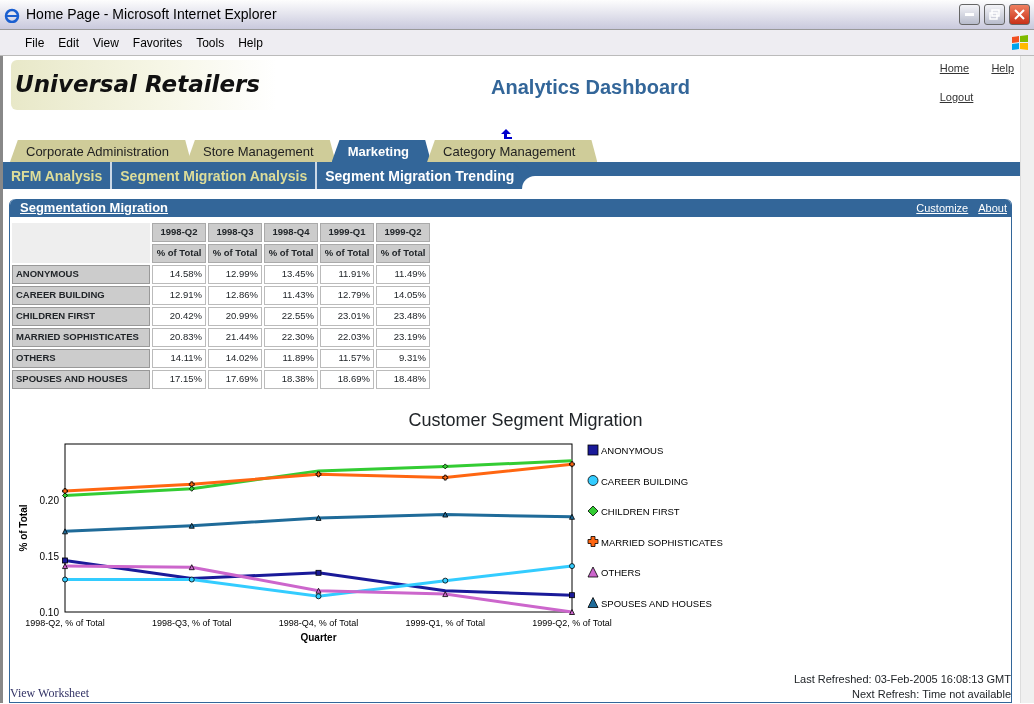  I want to click on last-refreshed-text: Last Refreshed: 03-Feb-2005 16:08:13 GMT, so click(902, 679).